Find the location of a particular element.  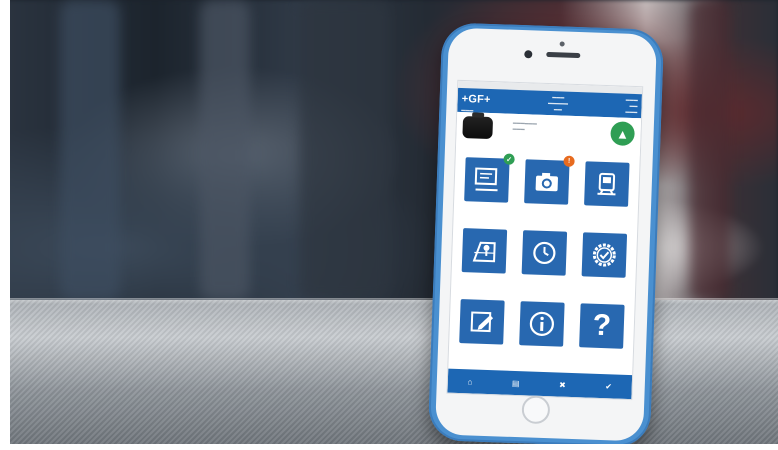

home-icon: ⌂ is located at coordinates (470, 381).